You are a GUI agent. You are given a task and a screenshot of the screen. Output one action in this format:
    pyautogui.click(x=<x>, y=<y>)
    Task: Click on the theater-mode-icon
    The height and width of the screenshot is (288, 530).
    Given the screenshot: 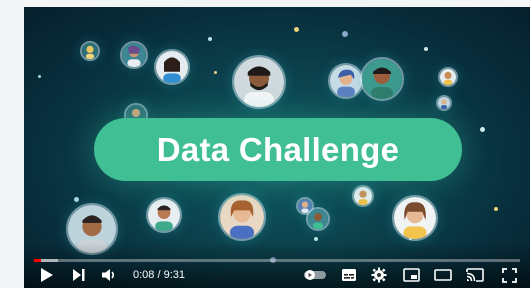 What is the action you would take?
    pyautogui.click(x=443, y=275)
    